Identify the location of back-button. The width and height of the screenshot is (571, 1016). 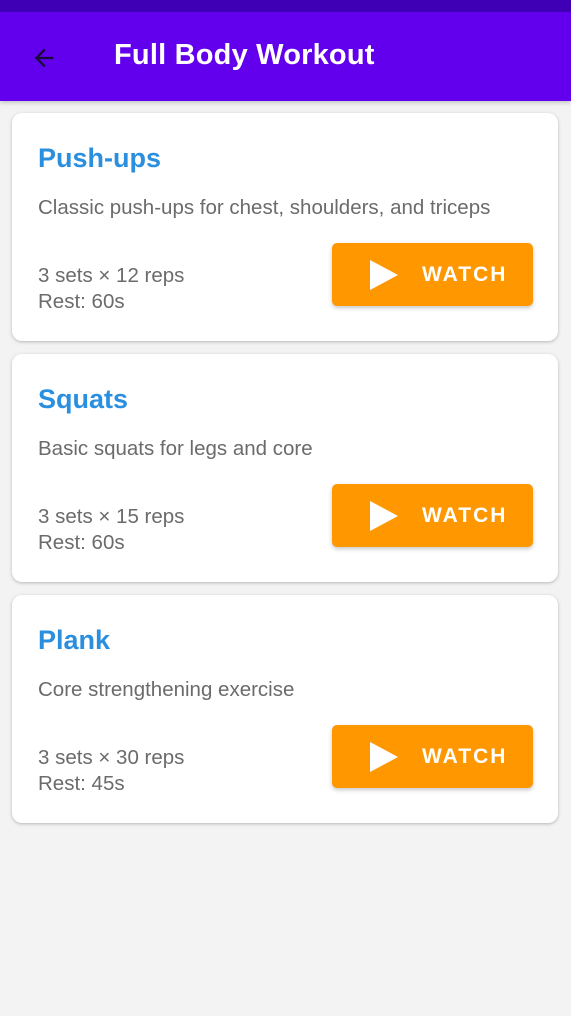
(44, 58).